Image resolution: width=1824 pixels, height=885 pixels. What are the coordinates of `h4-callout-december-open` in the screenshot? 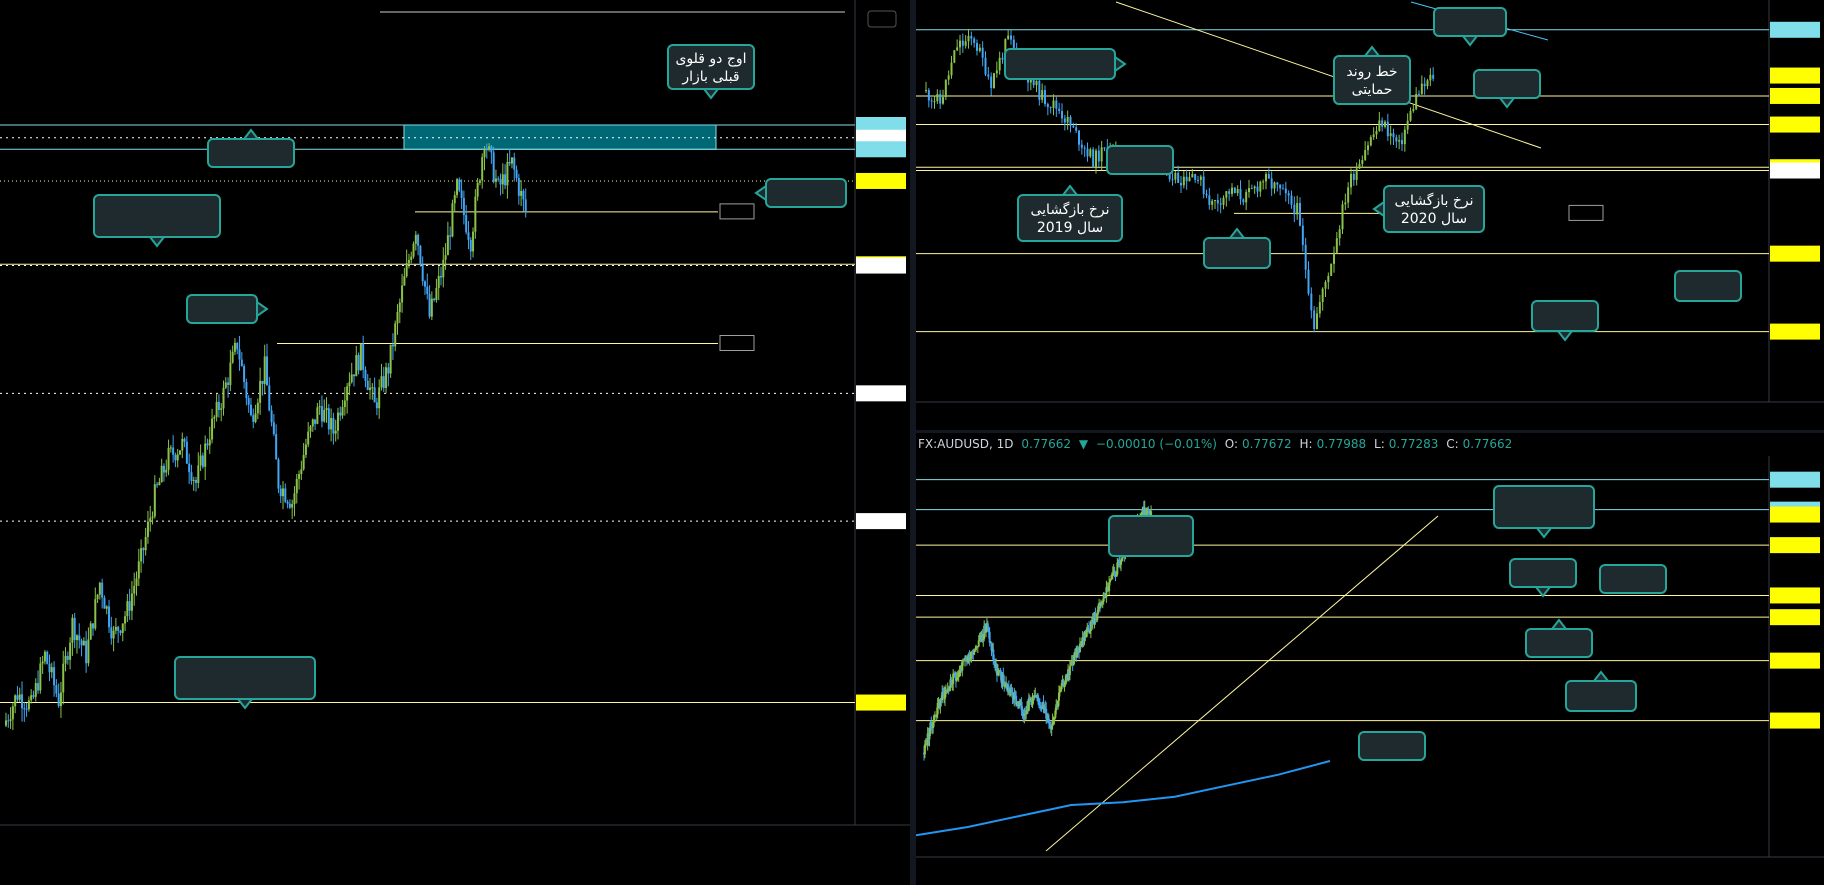 It's located at (245, 683).